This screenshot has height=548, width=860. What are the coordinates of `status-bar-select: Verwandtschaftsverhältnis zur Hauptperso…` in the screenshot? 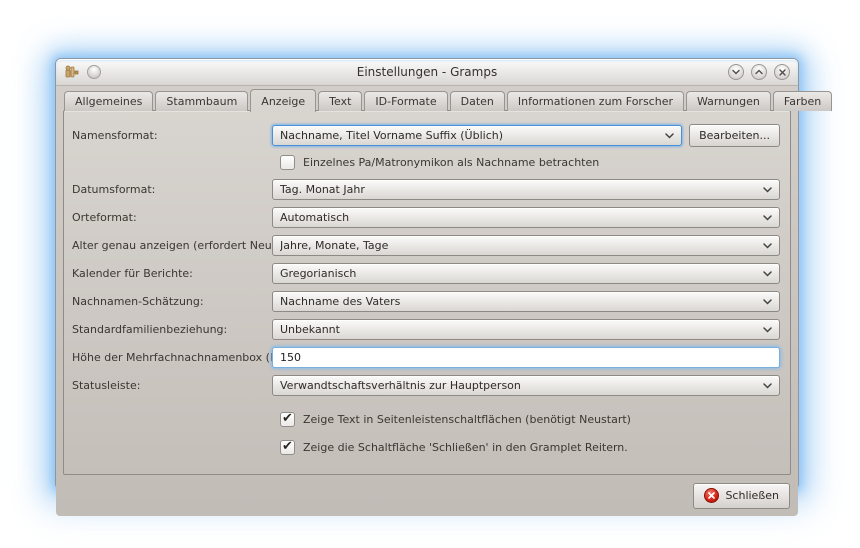 It's located at (526, 385).